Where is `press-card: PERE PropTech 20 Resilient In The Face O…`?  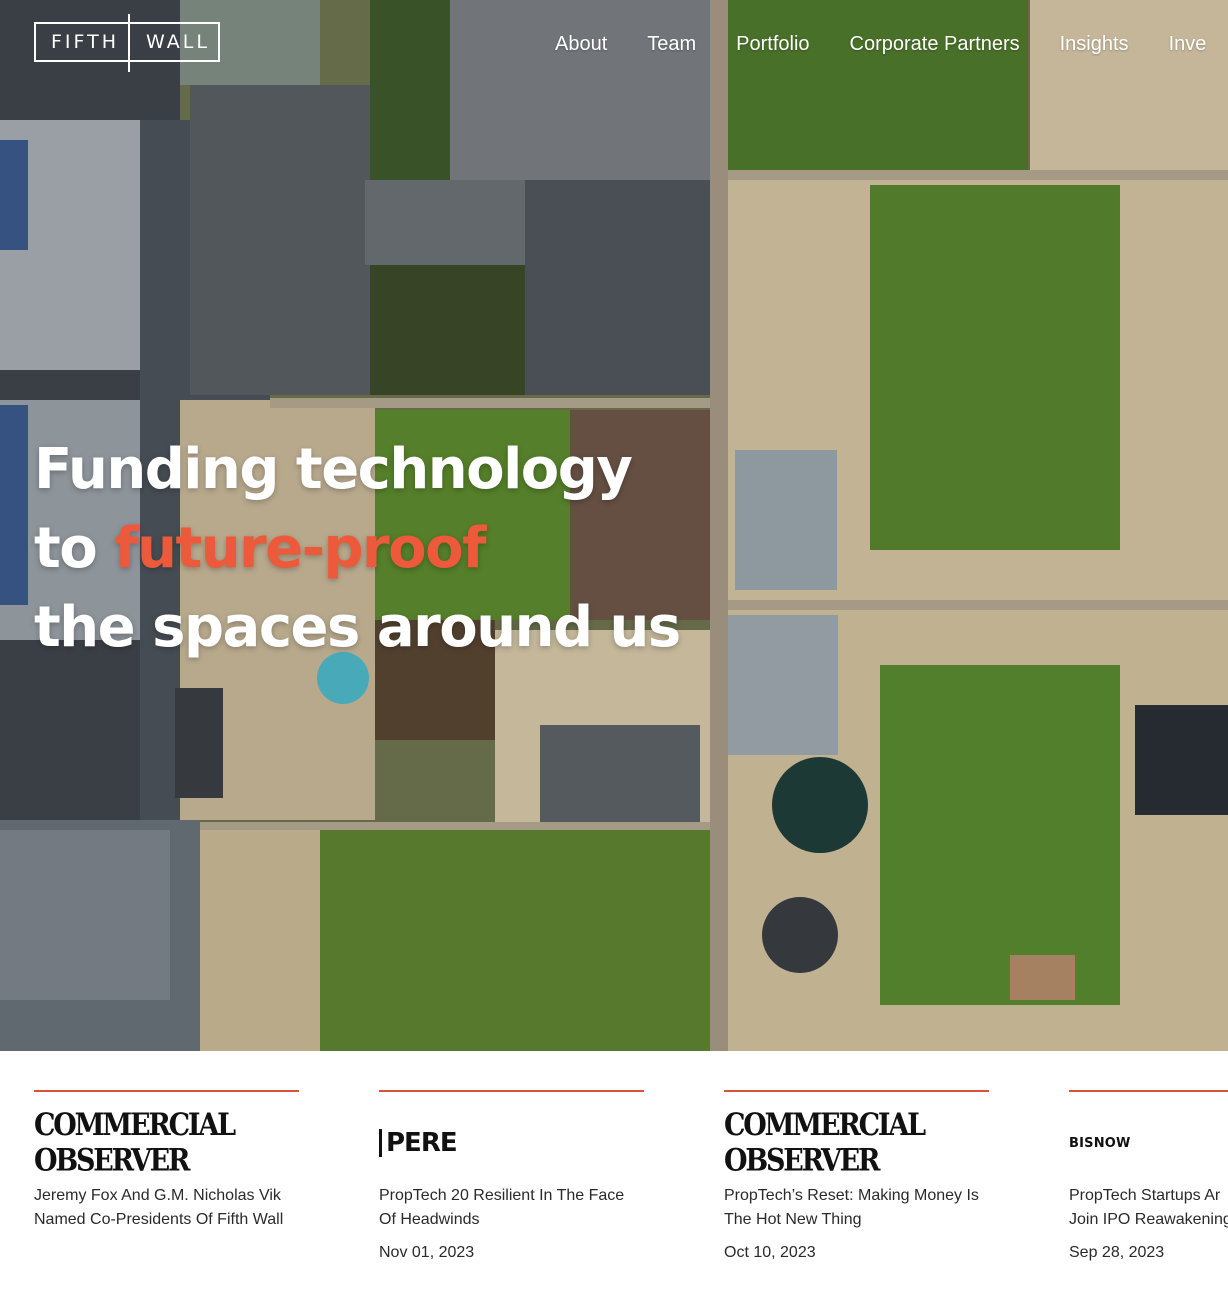 press-card: PERE PropTech 20 Resilient In The Face O… is located at coordinates (511, 1176).